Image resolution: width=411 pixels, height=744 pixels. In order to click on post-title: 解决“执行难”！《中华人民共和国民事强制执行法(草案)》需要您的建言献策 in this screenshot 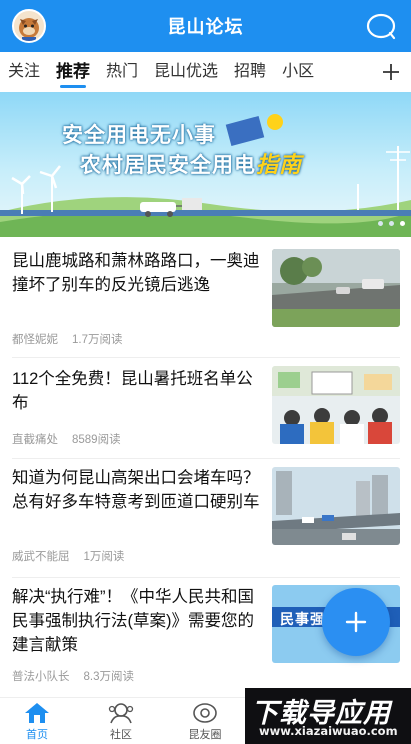, I will do `click(138, 621)`.